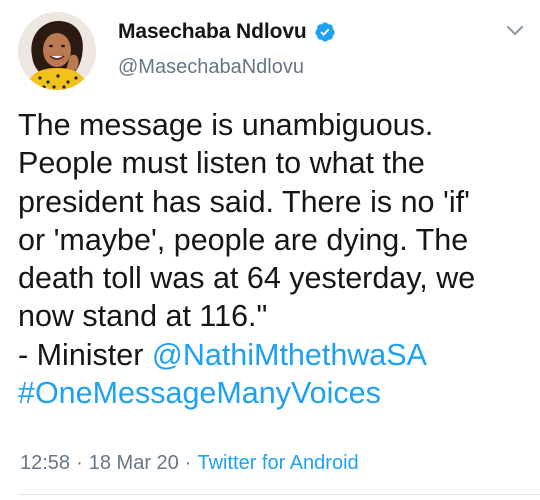 This screenshot has width=540, height=500. What do you see at coordinates (212, 32) in the screenshot?
I see `display-name: Masechaba Ndlovu` at bounding box center [212, 32].